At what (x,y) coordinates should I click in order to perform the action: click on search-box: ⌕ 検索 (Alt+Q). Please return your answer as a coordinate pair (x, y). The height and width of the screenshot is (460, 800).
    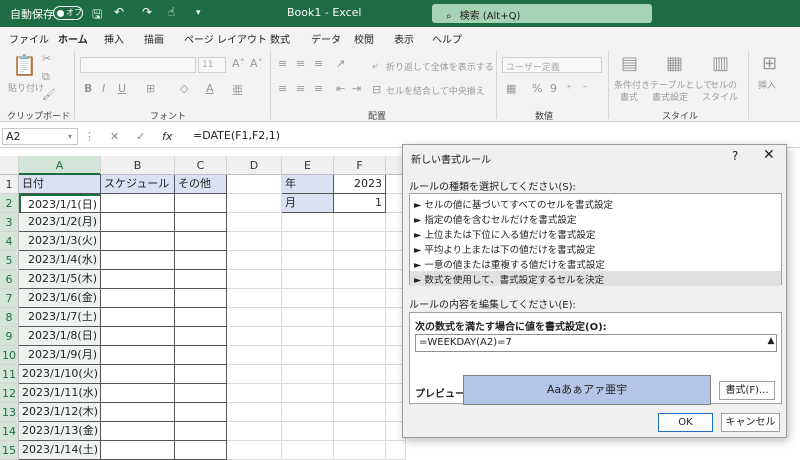
    Looking at the image, I should click on (542, 13).